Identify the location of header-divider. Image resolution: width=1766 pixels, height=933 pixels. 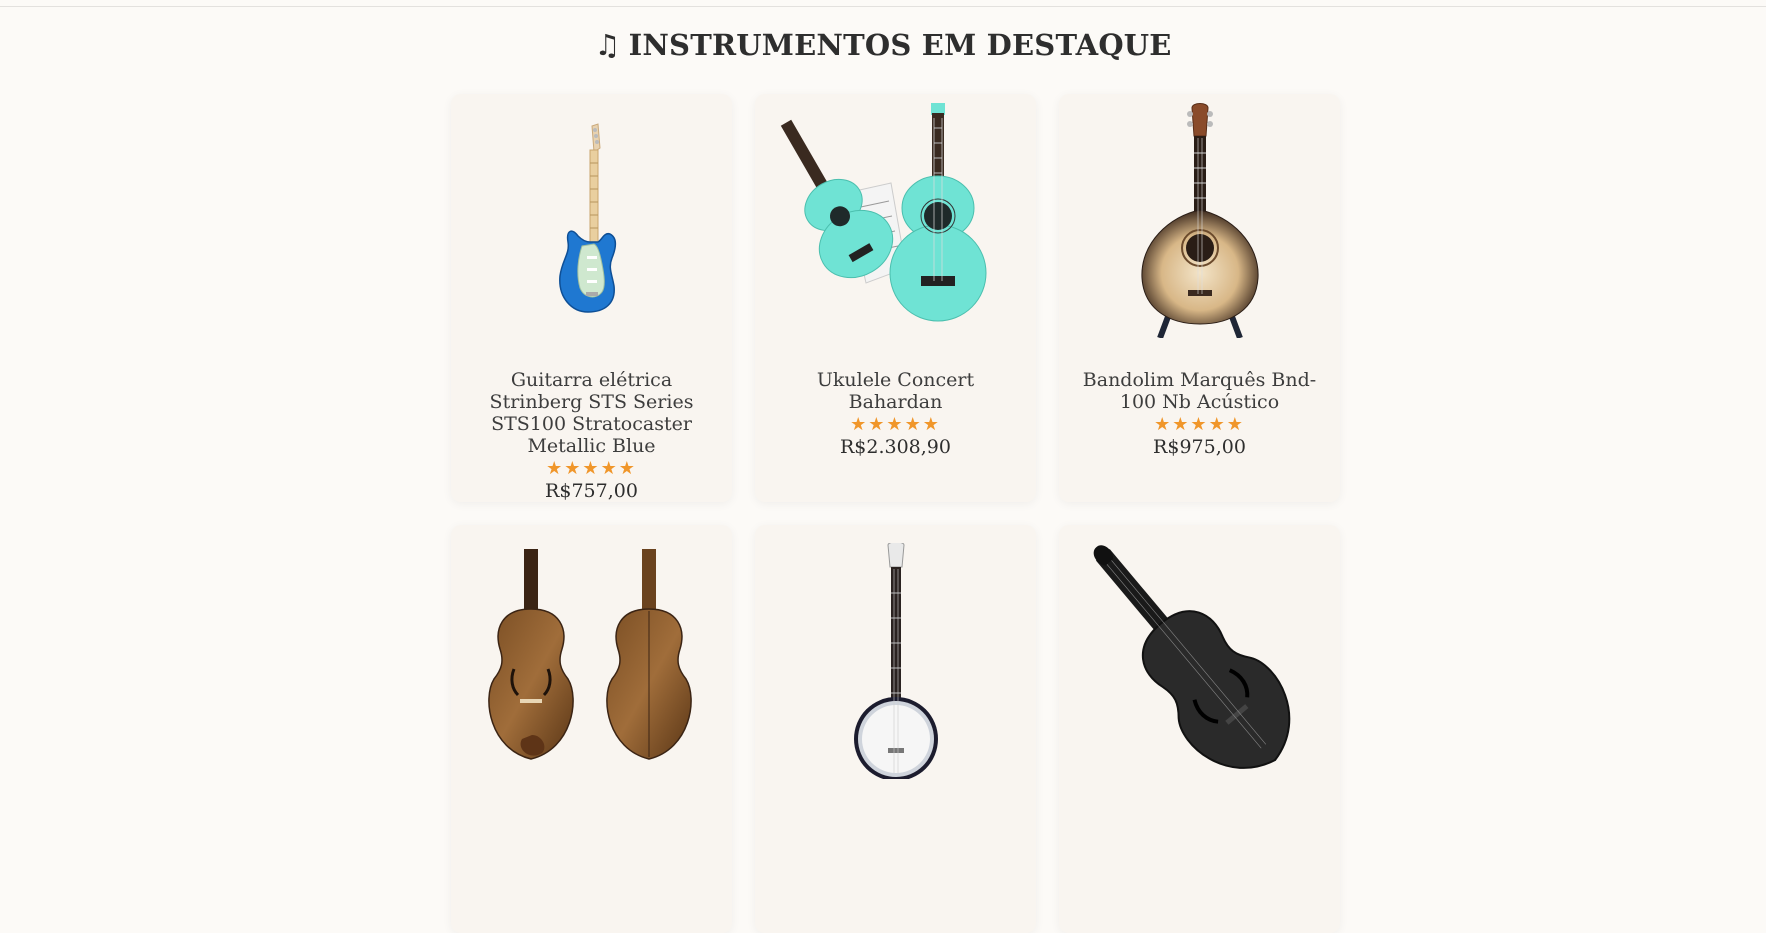
(883, 6).